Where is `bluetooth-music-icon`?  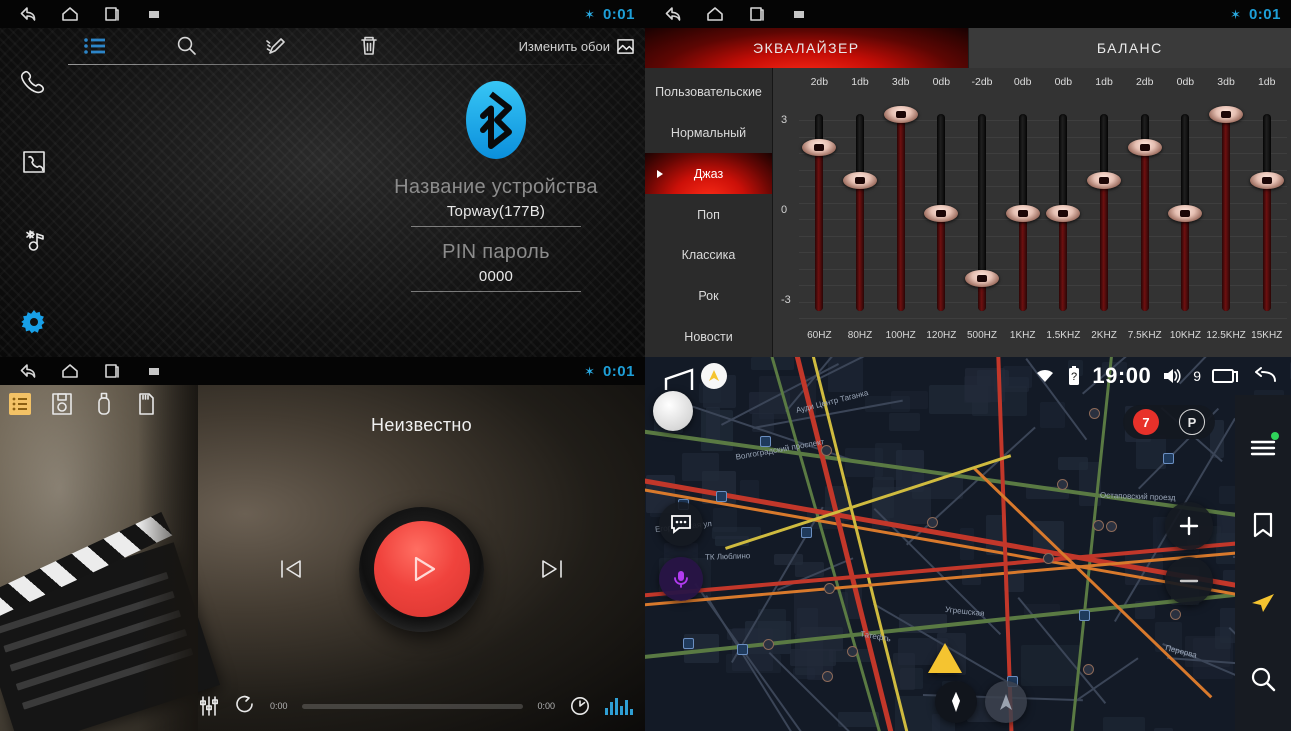
bluetooth-music-icon is located at coordinates (34, 242).